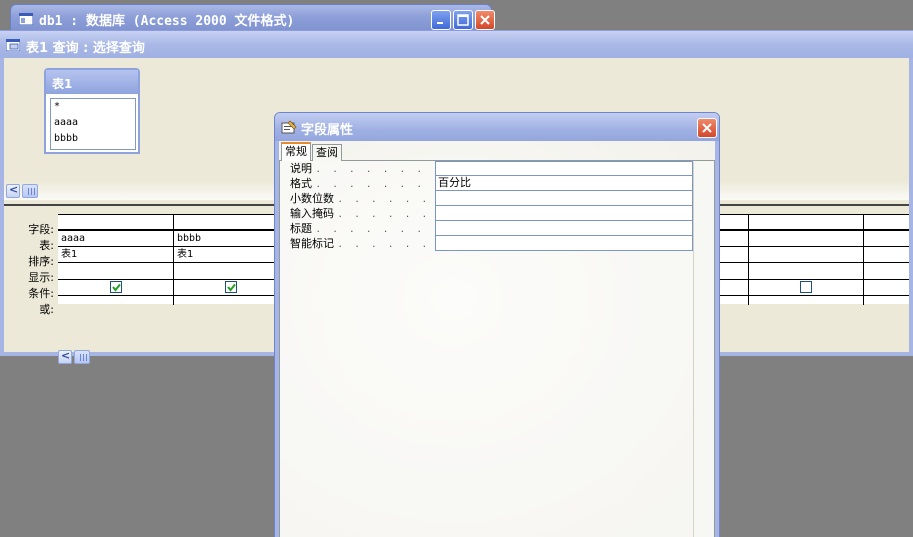  Describe the element at coordinates (167, 21) in the screenshot. I see `db-window-title: db1 : 数据库 (Access 2000 文件格式)` at that location.